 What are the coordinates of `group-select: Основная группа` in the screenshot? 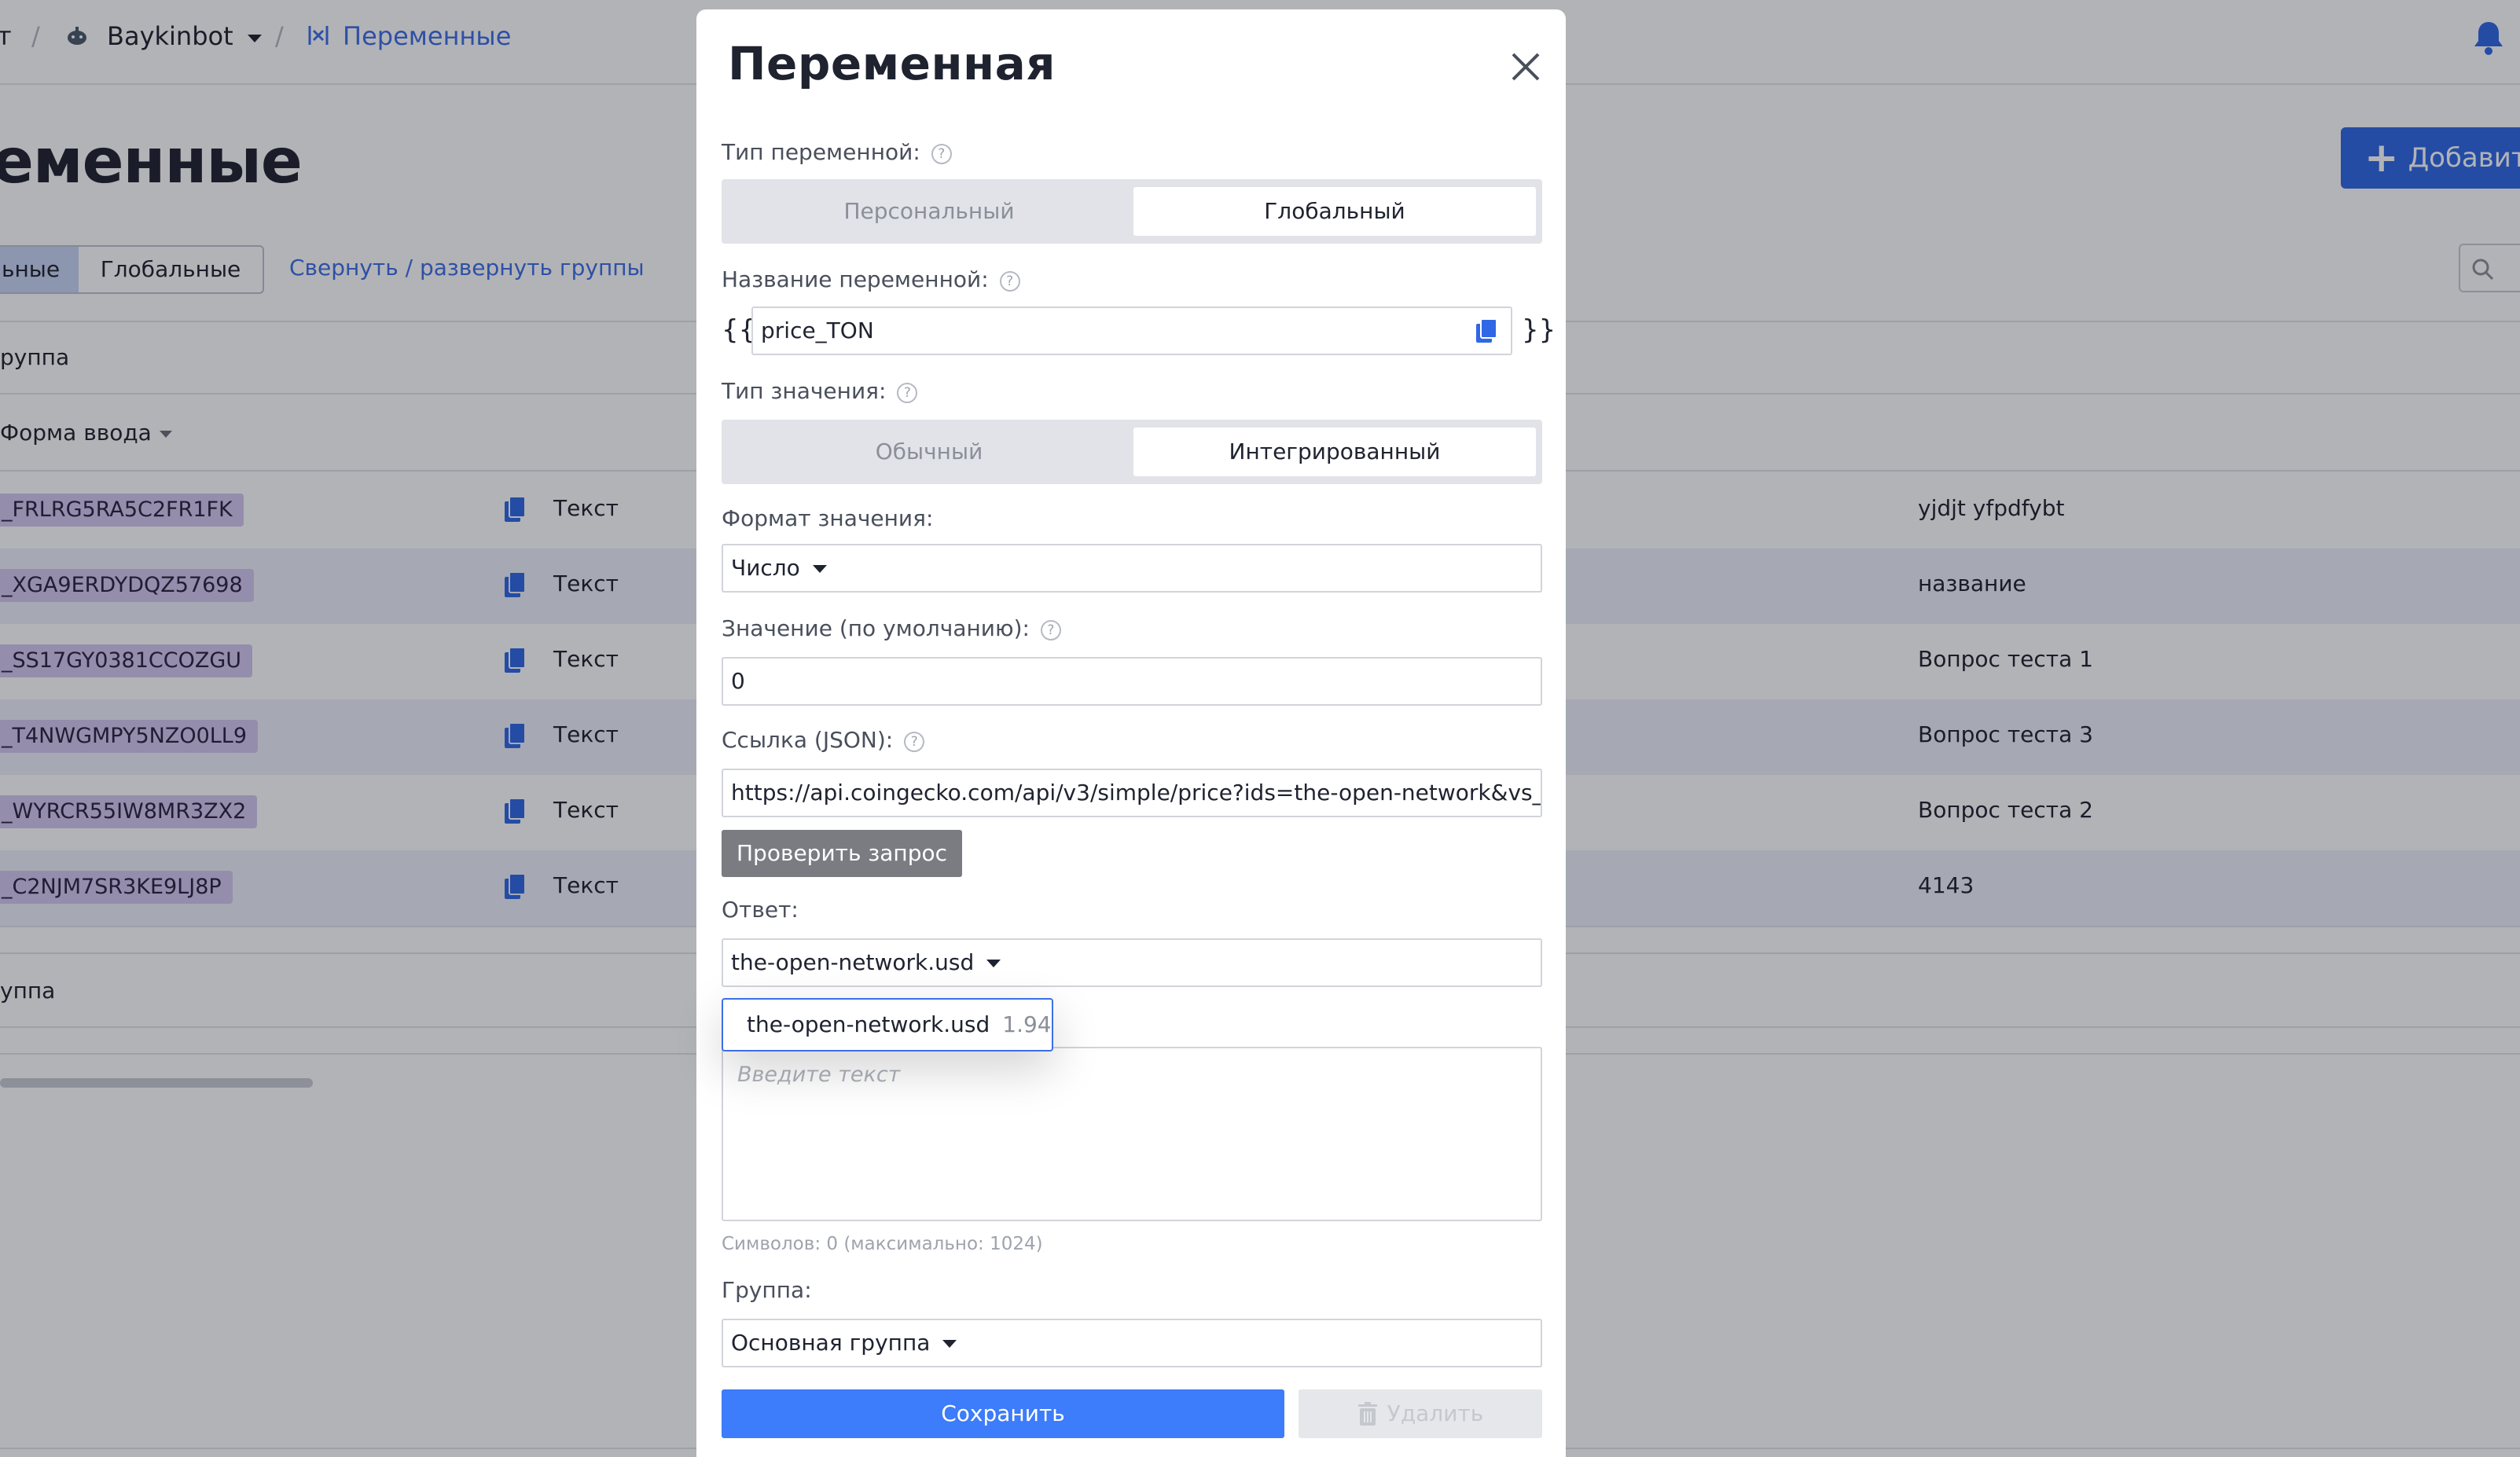 It's located at (1132, 1343).